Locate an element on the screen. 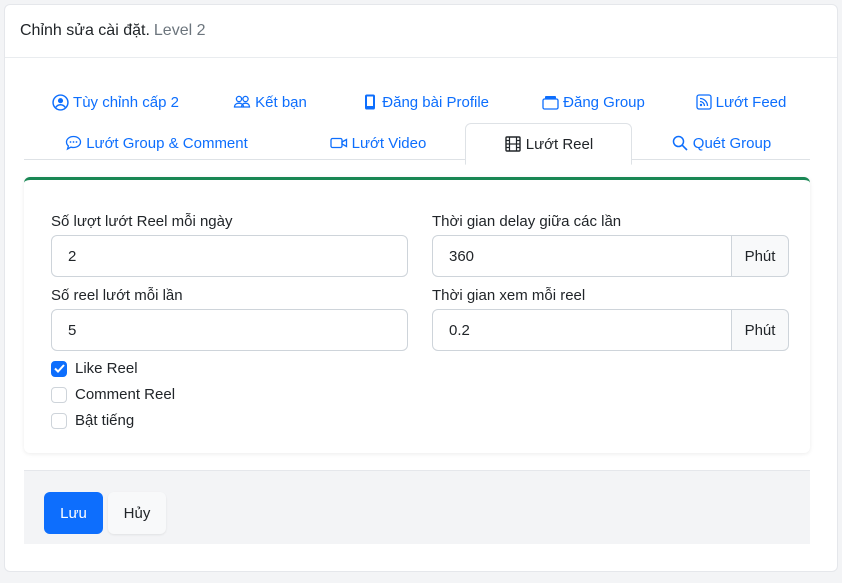 The height and width of the screenshot is (583, 842). tab-luot-reel: Lướt Reel is located at coordinates (548, 144).